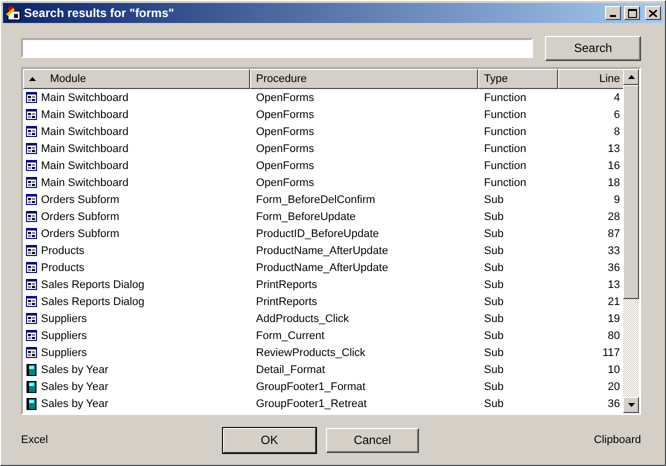  I want to click on procedure-cell-text: AddProducts_Click, so click(302, 318).